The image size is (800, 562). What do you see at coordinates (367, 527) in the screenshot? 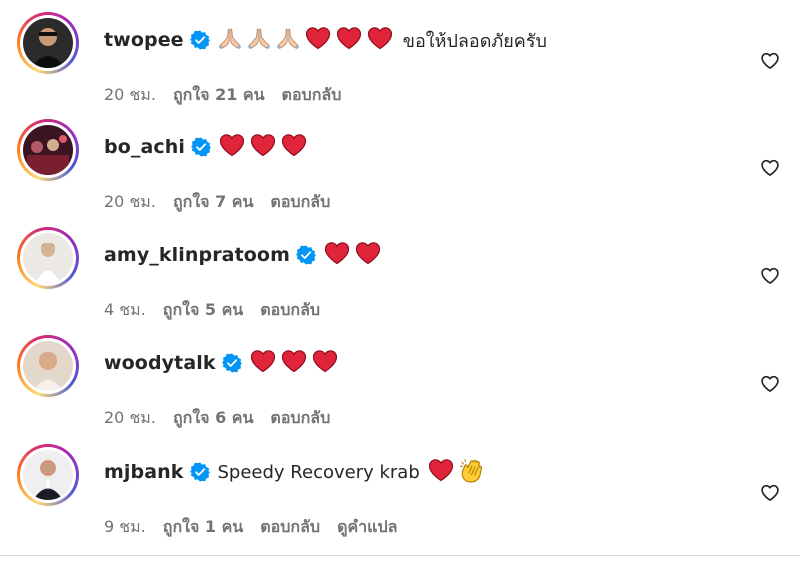
I see `see-translation-button: ดูคำแปล` at bounding box center [367, 527].